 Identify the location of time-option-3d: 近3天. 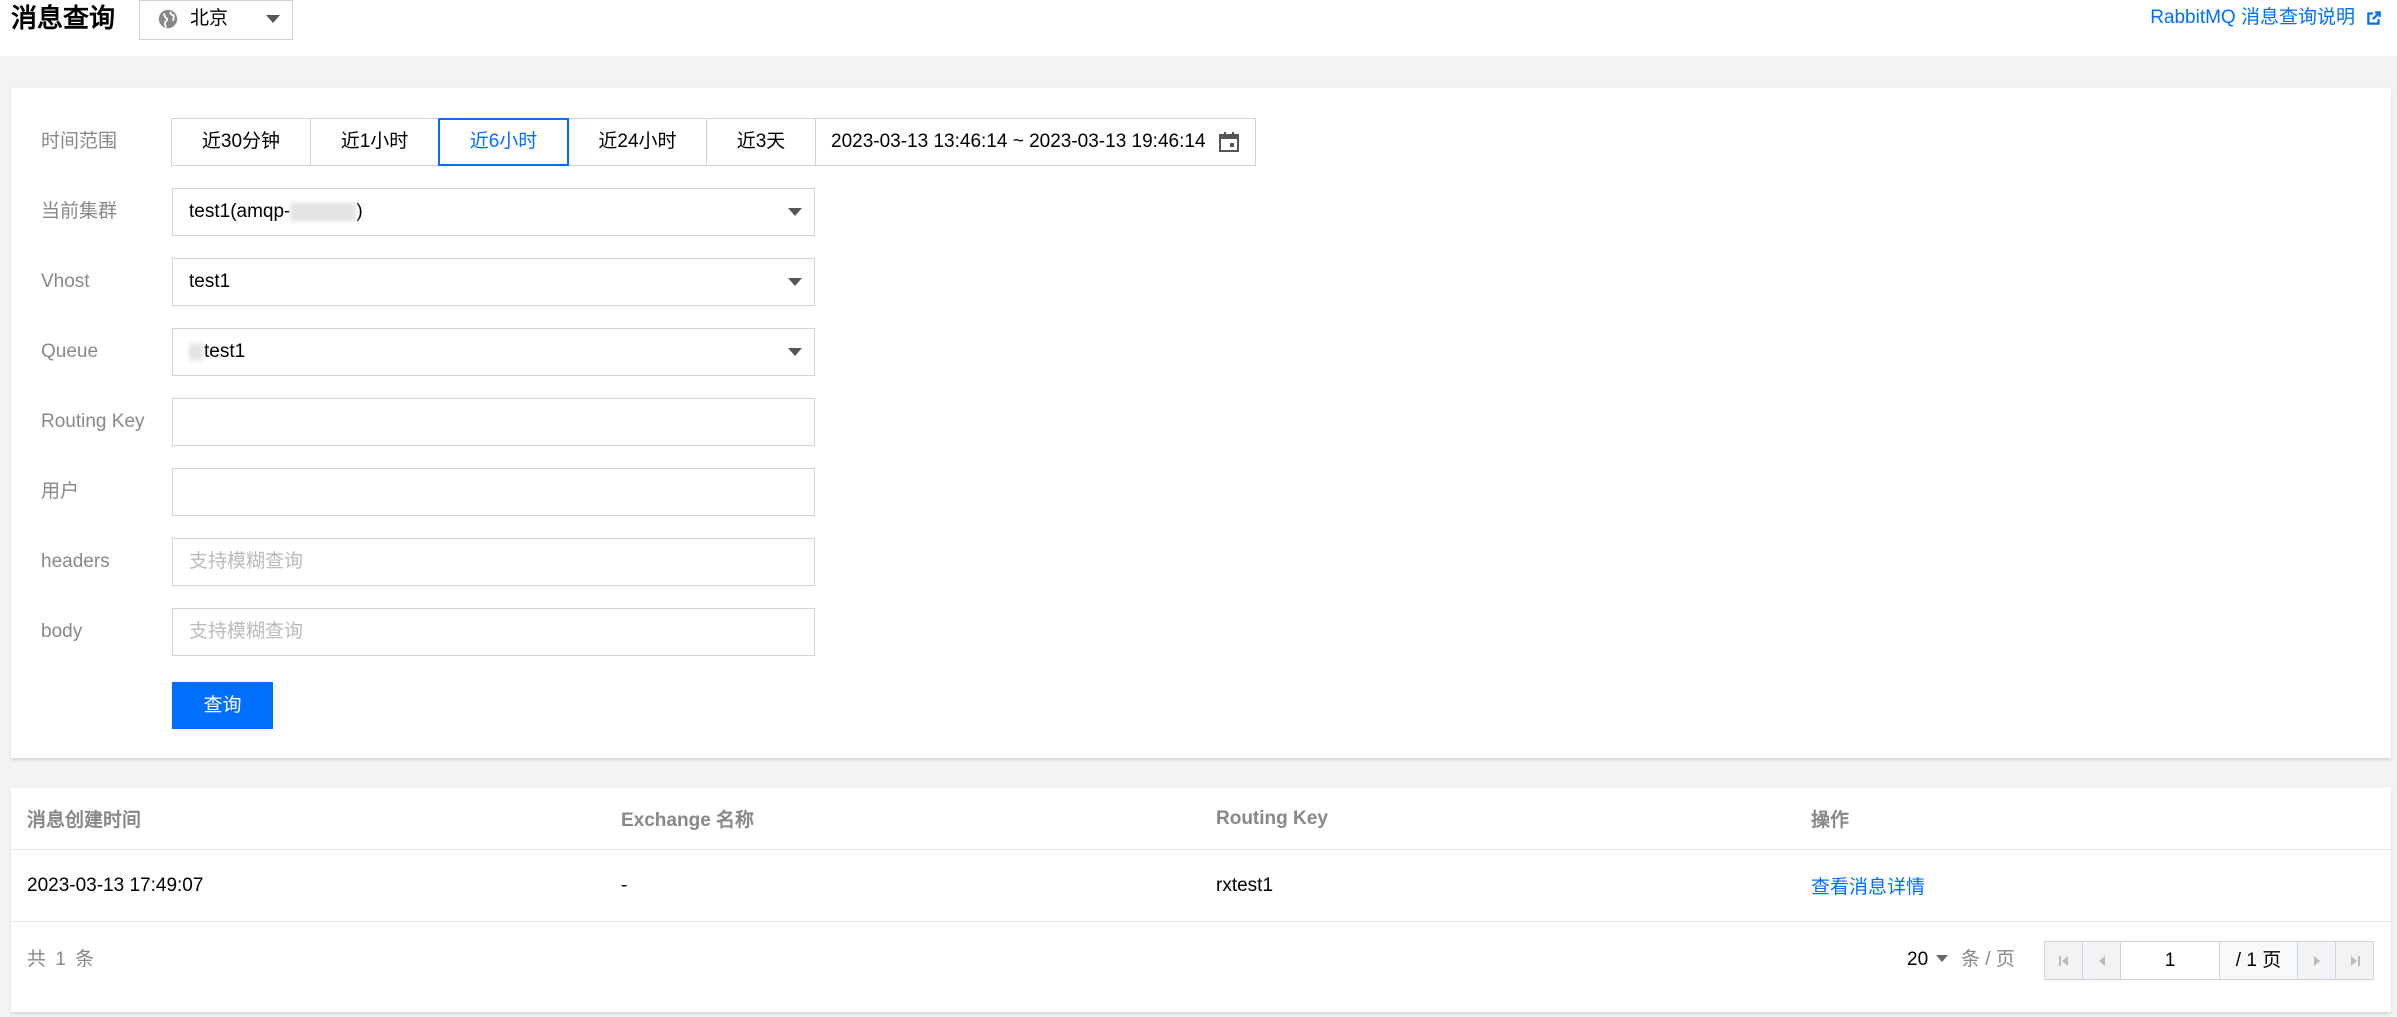
(761, 142).